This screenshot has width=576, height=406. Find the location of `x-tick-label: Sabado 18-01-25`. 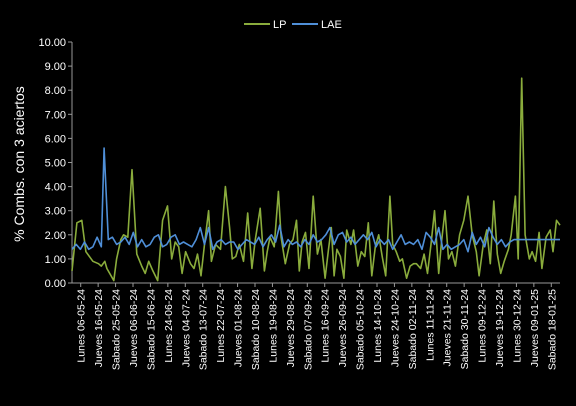

x-tick-label: Sabado 18-01-25 is located at coordinates (552, 329).